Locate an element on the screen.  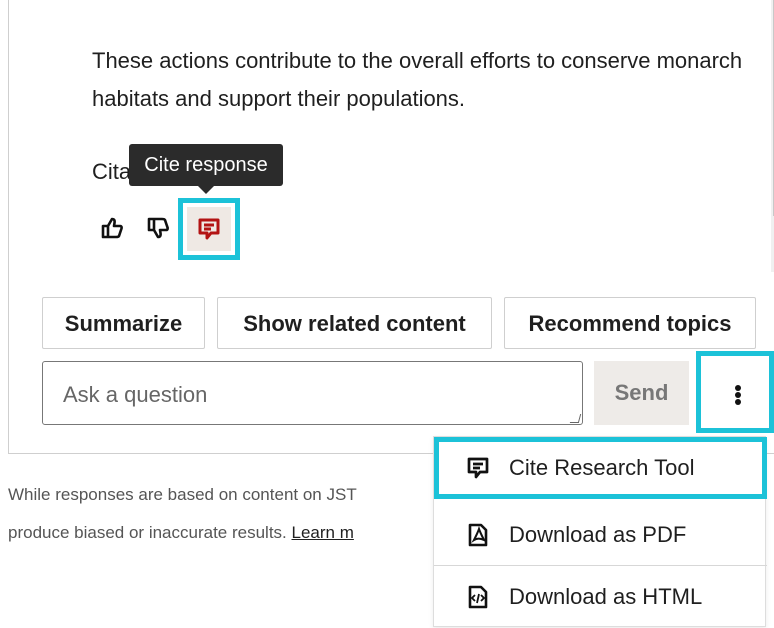
download-pdf-menu-item: Download as PDF is located at coordinates (600, 535).